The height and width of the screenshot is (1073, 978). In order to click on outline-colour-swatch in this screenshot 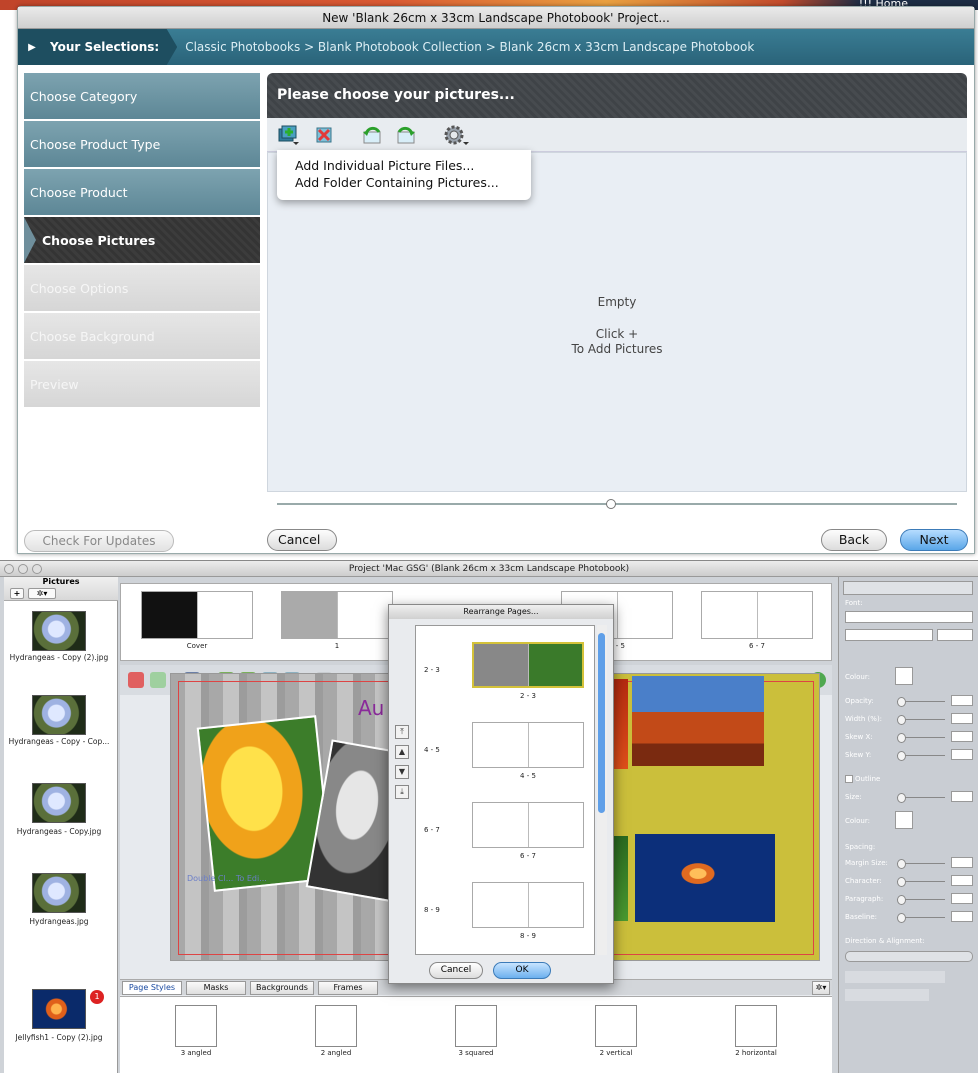, I will do `click(904, 820)`.